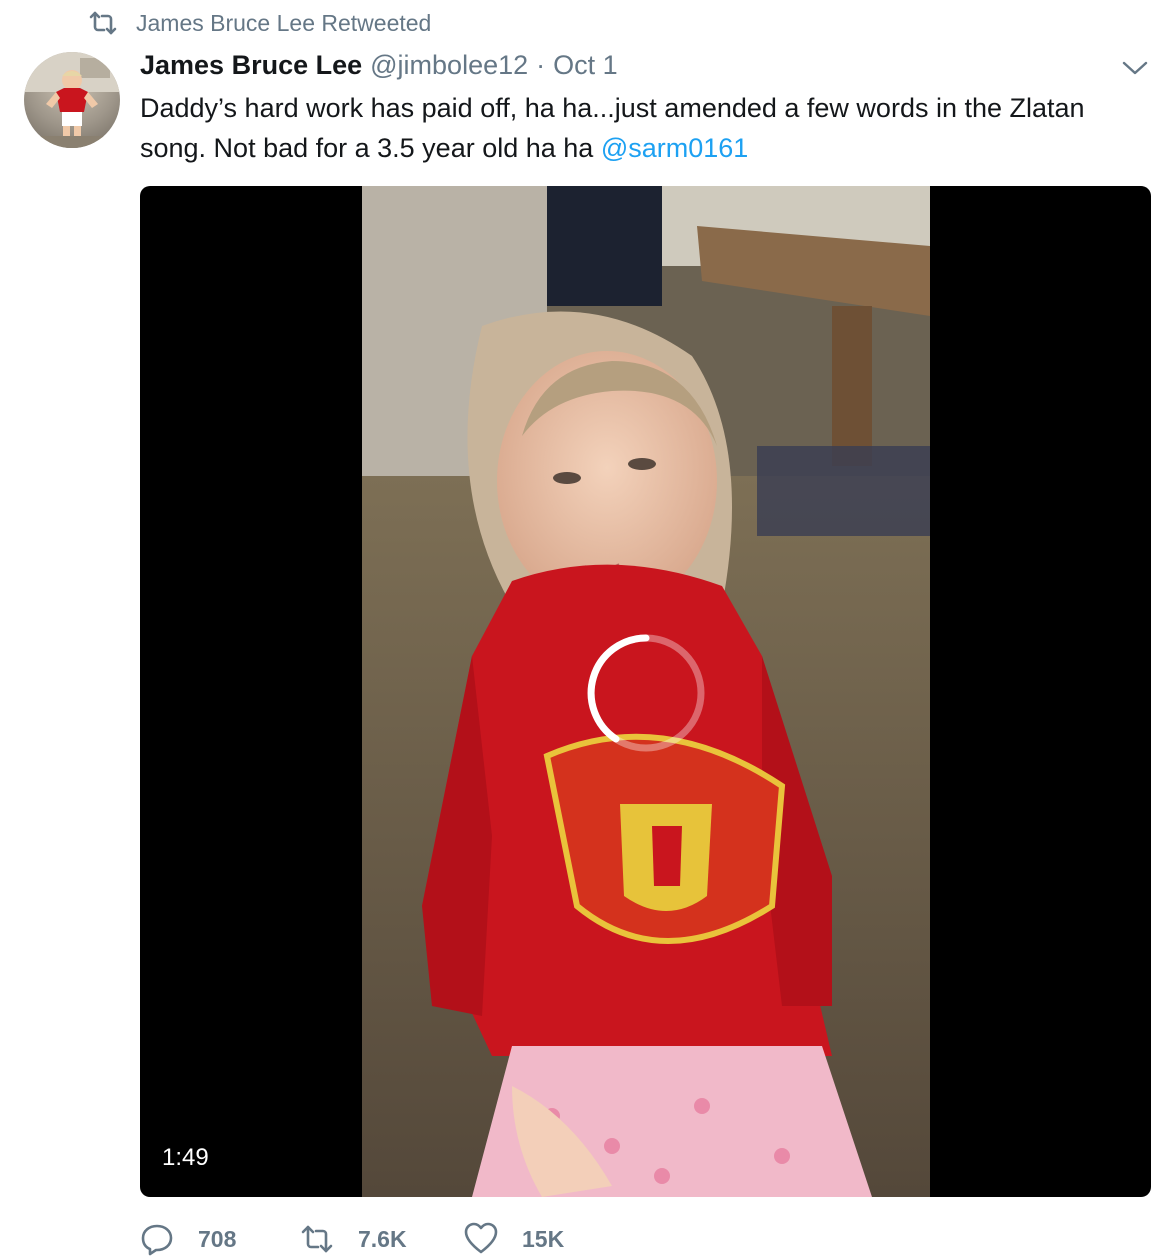  Describe the element at coordinates (251, 65) in the screenshot. I see `author-name: James Bruce Lee` at that location.